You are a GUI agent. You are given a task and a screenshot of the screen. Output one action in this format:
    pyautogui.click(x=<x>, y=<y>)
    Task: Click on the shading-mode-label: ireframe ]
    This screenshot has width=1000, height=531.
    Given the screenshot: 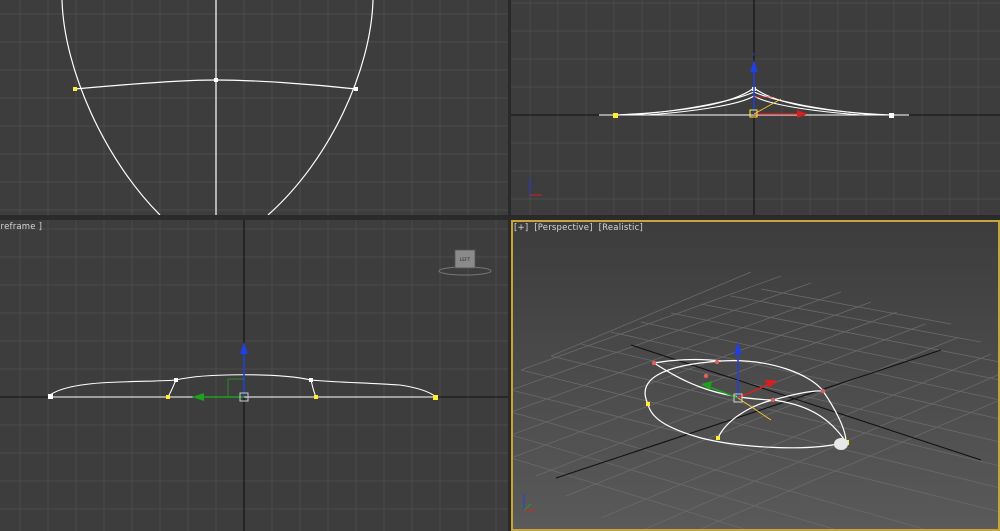 What is the action you would take?
    pyautogui.click(x=21, y=227)
    